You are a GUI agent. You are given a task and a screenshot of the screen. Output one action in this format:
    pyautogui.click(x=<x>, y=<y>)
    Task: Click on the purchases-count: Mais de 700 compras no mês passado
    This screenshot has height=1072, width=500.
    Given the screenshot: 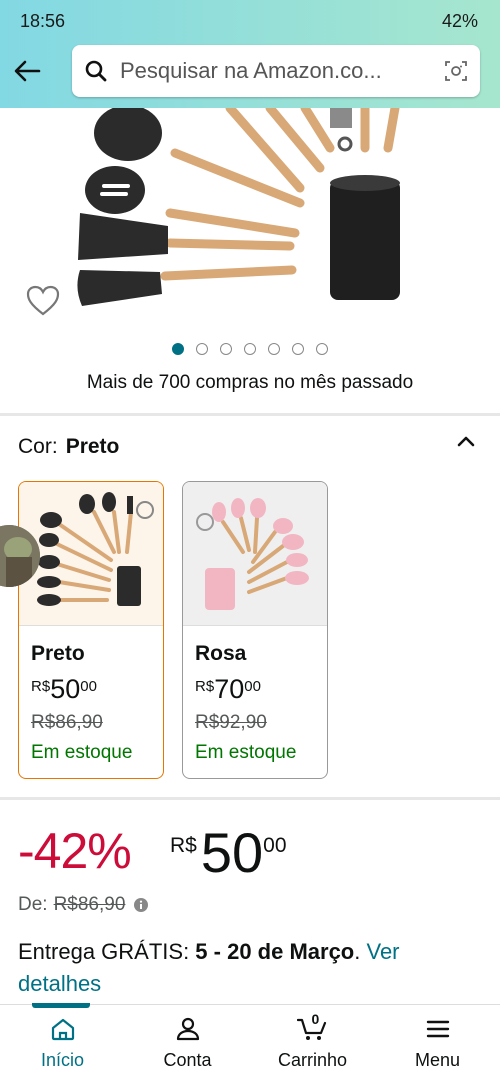 What is the action you would take?
    pyautogui.click(x=250, y=382)
    